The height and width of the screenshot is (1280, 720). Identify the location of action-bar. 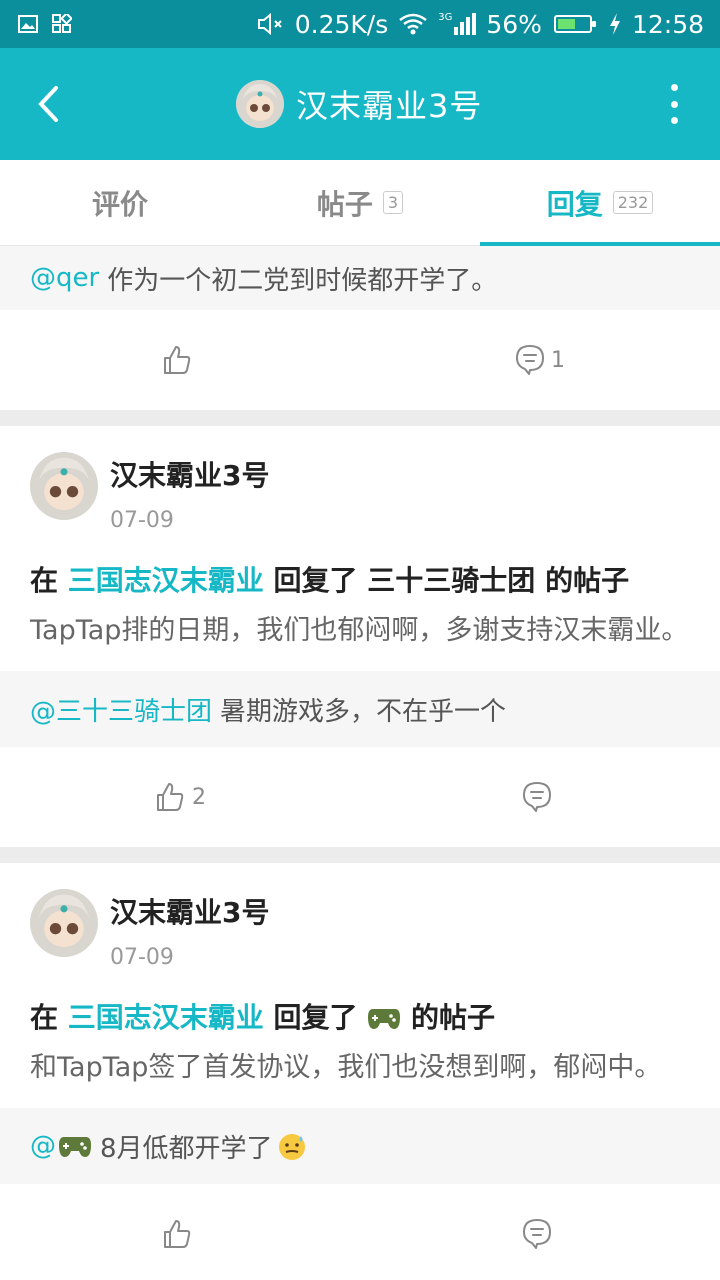
(360, 1232).